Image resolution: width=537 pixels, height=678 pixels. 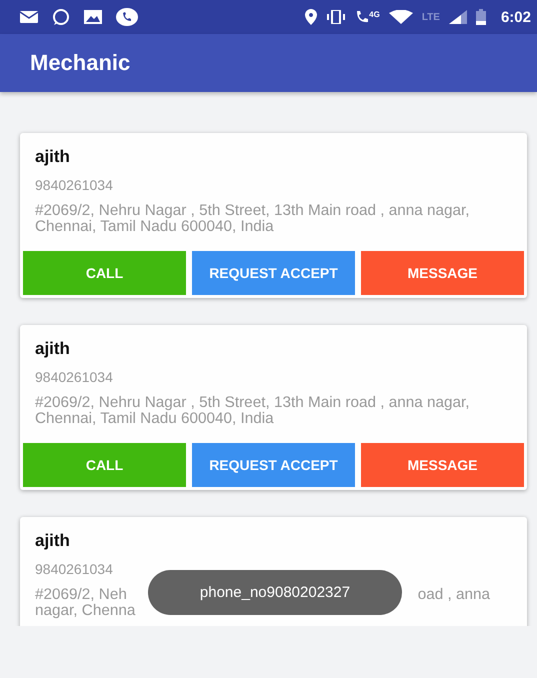 I want to click on address-text: #2069/2, Neh, so click(x=81, y=595).